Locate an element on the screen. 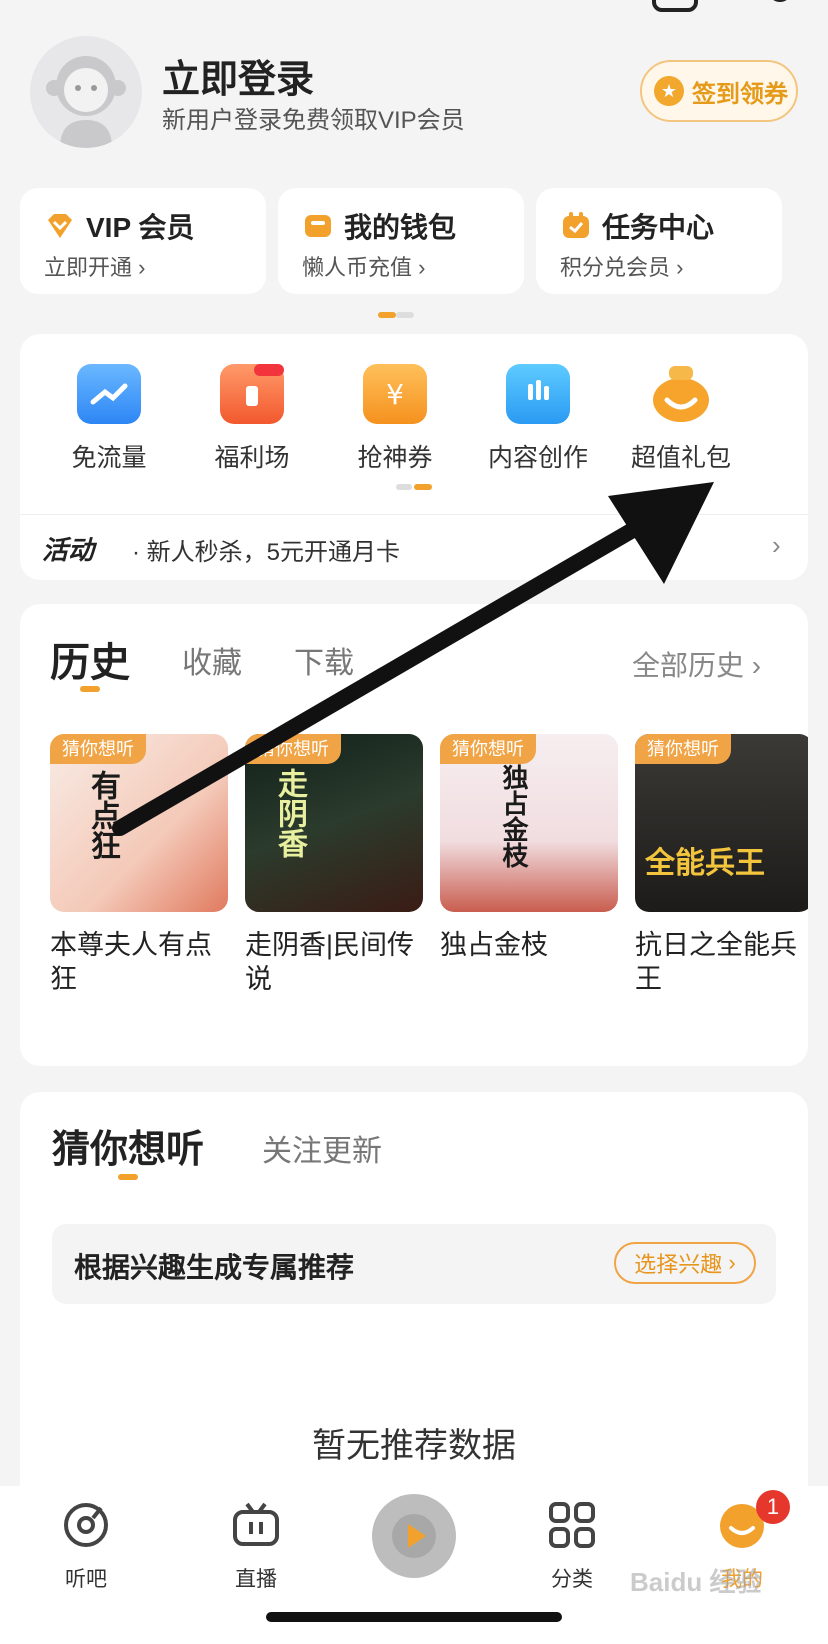  tab-downloads: 下载 is located at coordinates (324, 660).